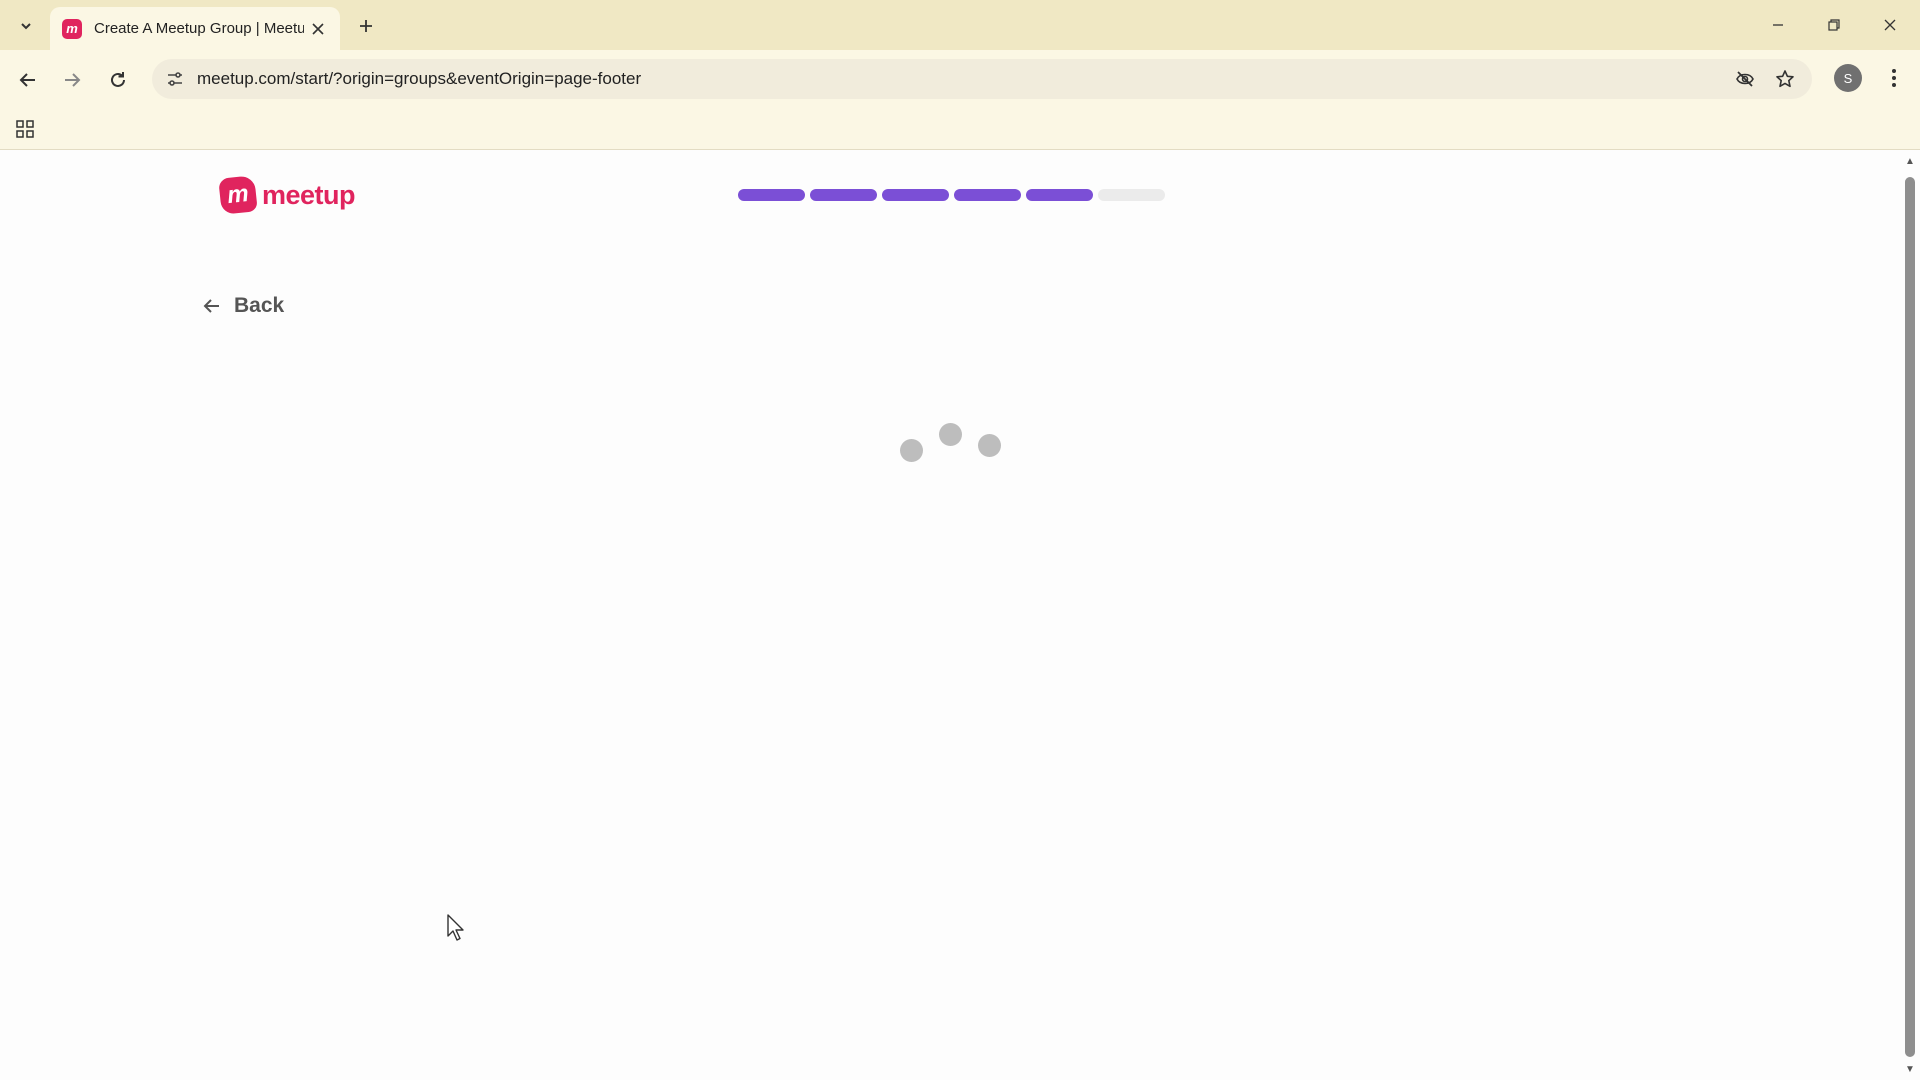 This screenshot has width=1920, height=1080. I want to click on eye-off-icon, so click(1745, 79).